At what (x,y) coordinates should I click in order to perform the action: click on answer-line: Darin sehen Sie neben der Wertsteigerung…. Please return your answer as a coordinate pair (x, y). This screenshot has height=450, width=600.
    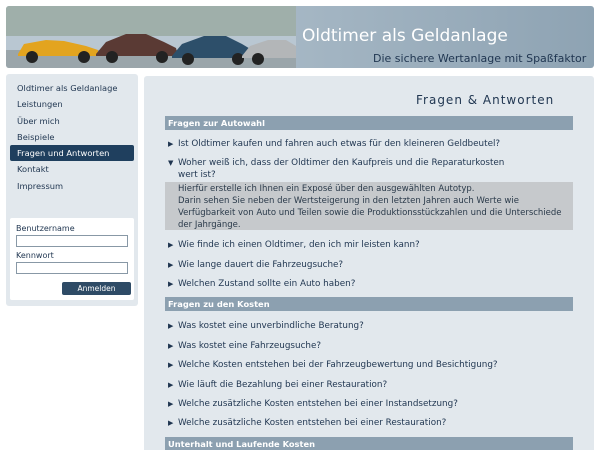
    Looking at the image, I should click on (348, 201).